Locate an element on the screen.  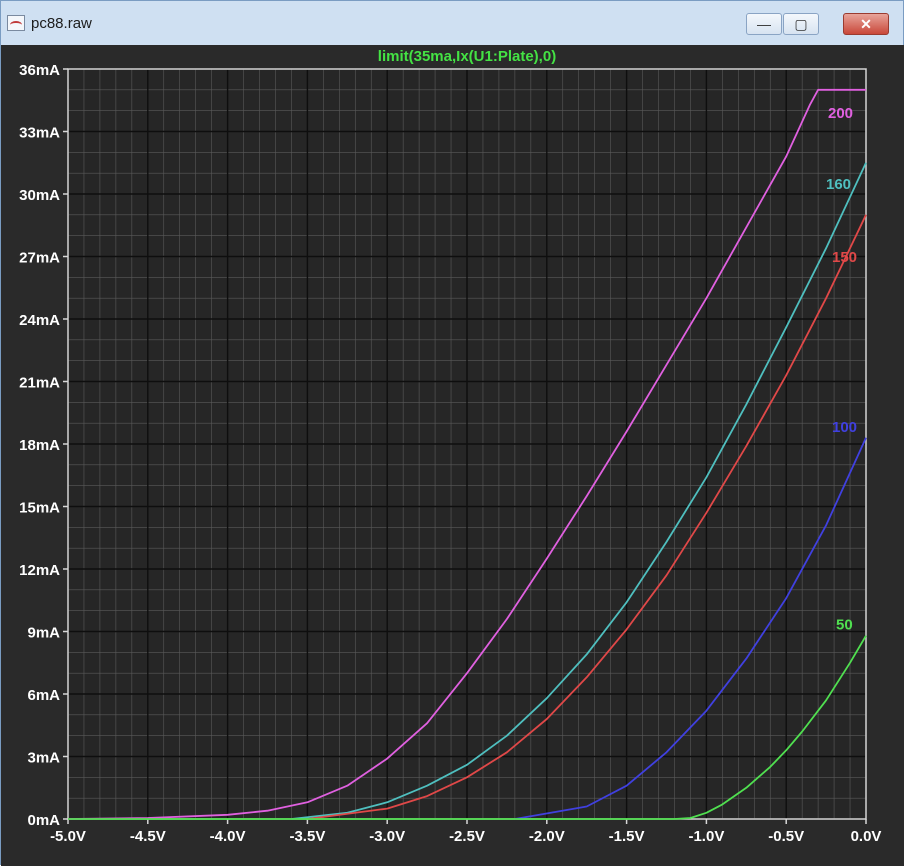
y-tick-label: 0mA is located at coordinates (43, 820).